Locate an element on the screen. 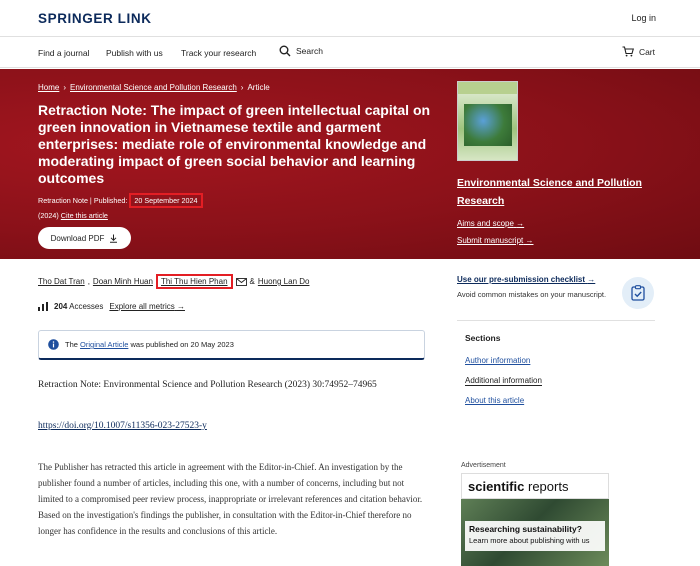  top-bar: SPRINGER LINK Log in is located at coordinates (350, 18).